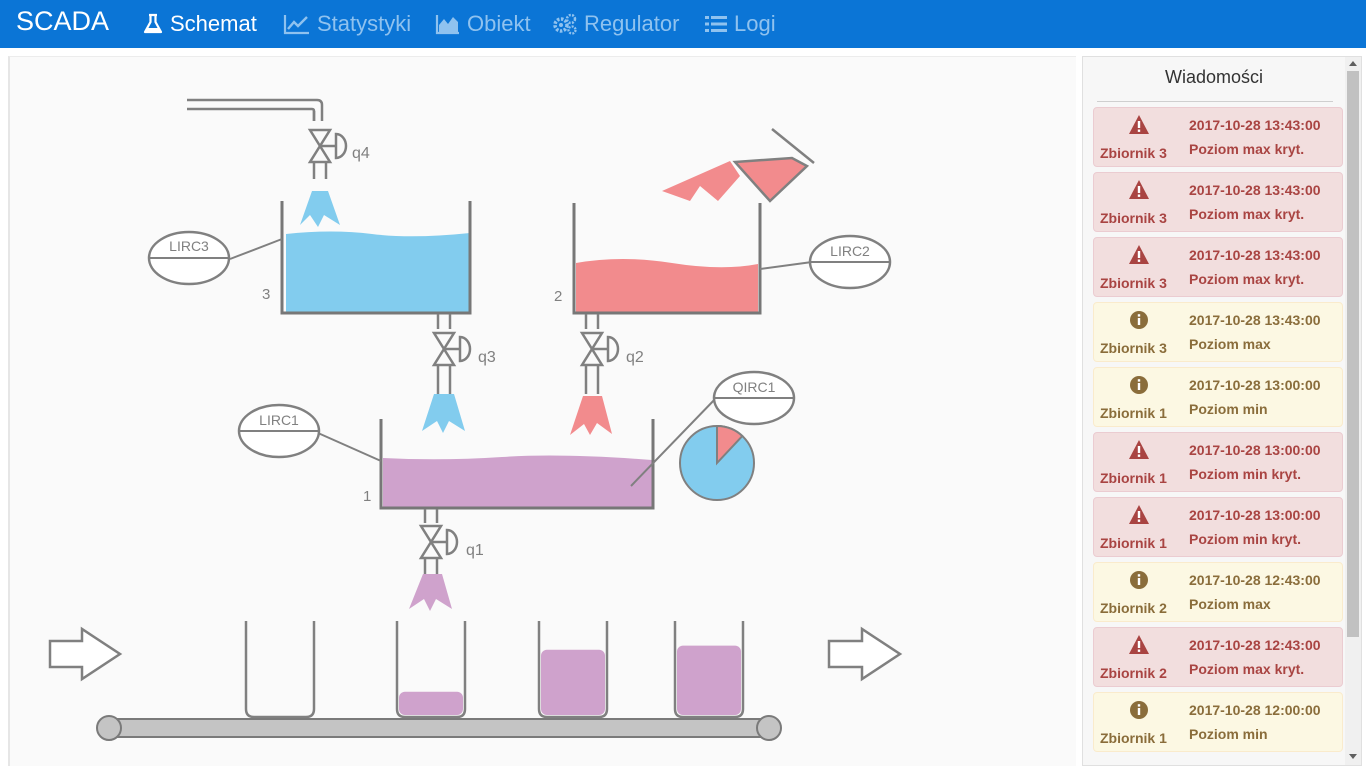 The width and height of the screenshot is (1366, 768). I want to click on nav-item-obiekt: Obiekt, so click(483, 24).